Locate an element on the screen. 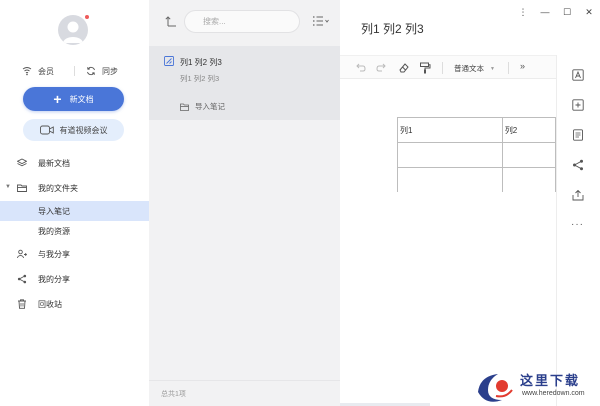  layers-icon is located at coordinates (22, 162).